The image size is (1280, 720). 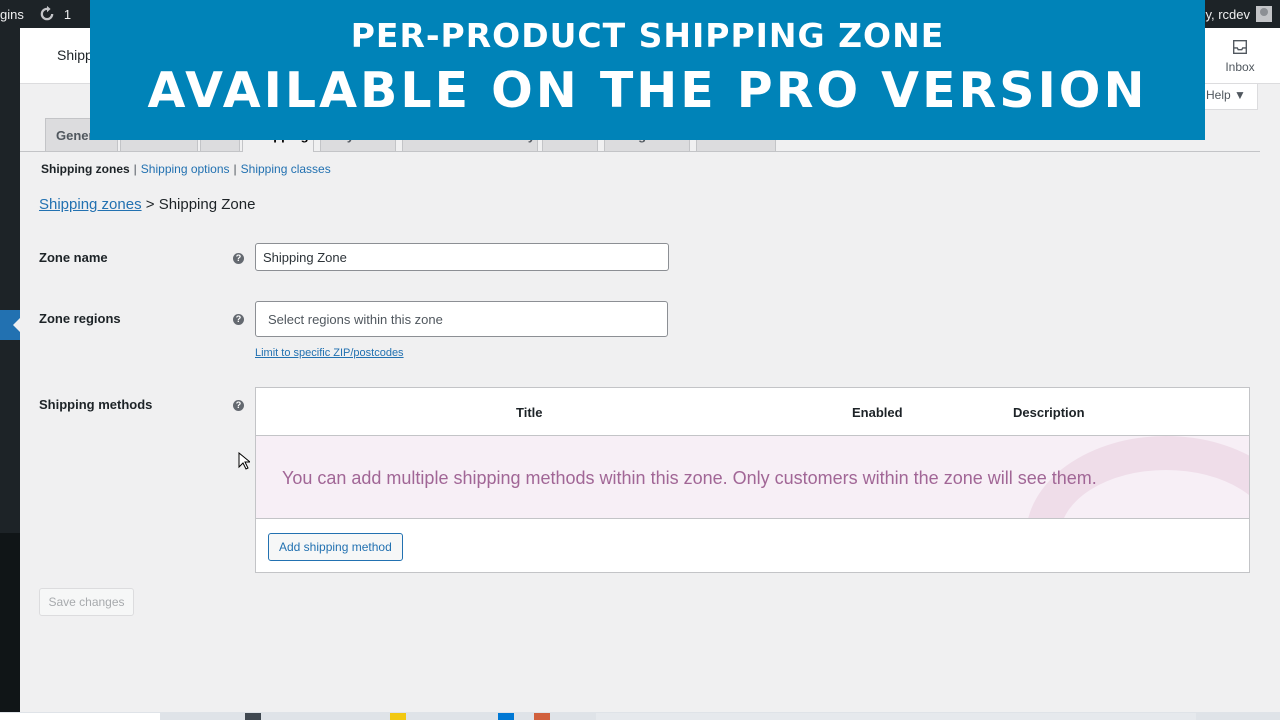 What do you see at coordinates (896, 716) in the screenshot?
I see `taskbar-running-apps` at bounding box center [896, 716].